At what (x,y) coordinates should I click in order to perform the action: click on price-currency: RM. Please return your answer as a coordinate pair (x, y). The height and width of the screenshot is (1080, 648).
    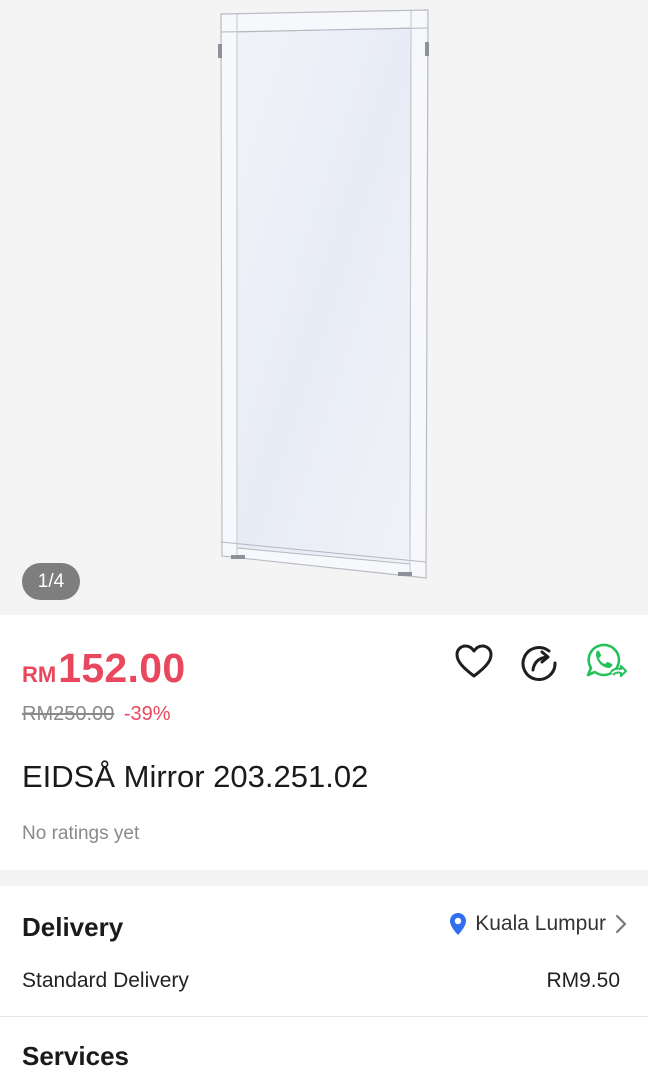
    Looking at the image, I should click on (39, 674).